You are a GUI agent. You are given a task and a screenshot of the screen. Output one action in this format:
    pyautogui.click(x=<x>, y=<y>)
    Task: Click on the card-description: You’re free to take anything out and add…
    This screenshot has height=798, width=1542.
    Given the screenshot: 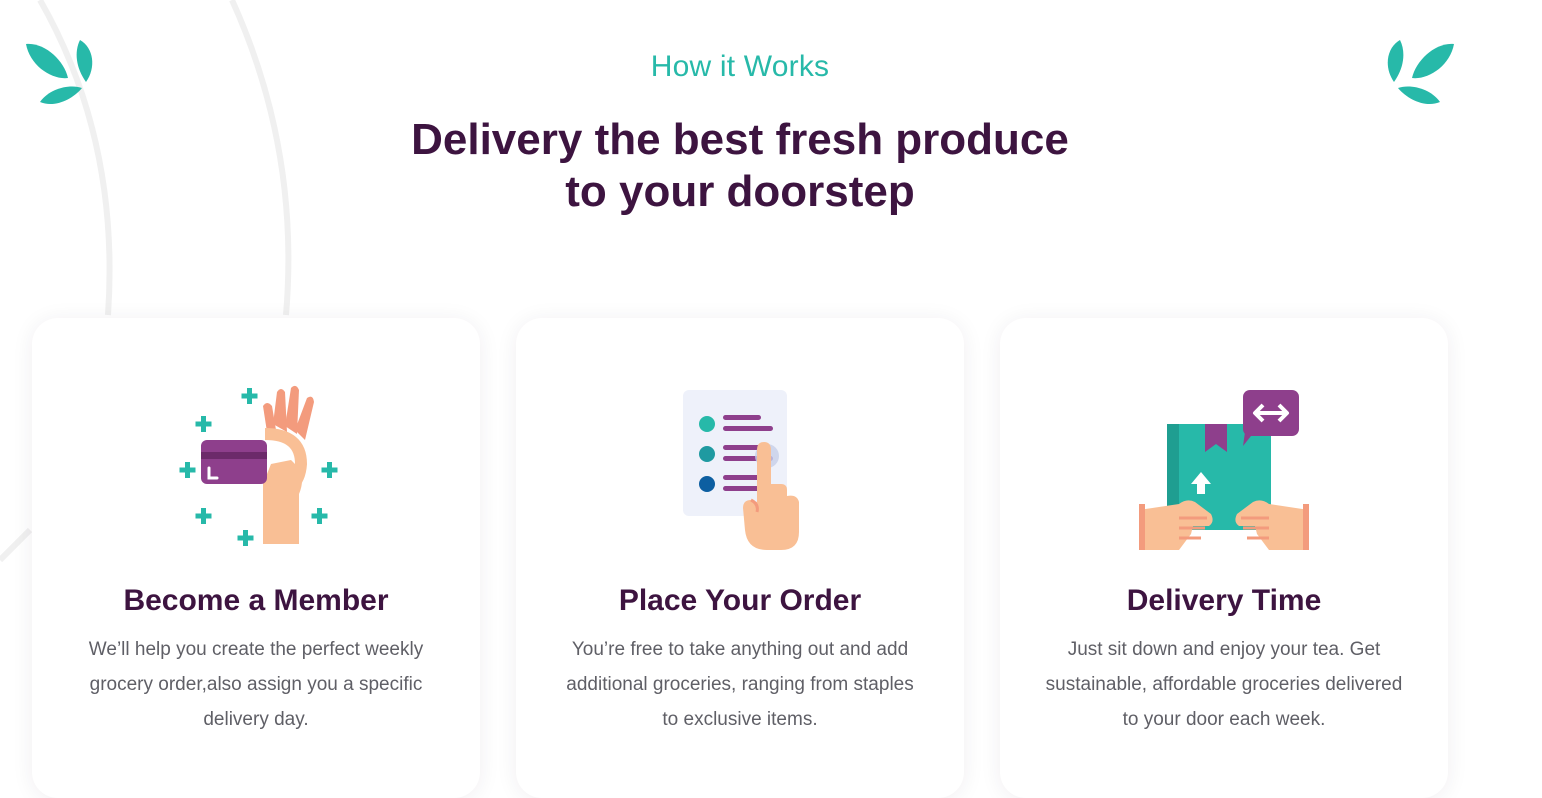 What is the action you would take?
    pyautogui.click(x=740, y=684)
    